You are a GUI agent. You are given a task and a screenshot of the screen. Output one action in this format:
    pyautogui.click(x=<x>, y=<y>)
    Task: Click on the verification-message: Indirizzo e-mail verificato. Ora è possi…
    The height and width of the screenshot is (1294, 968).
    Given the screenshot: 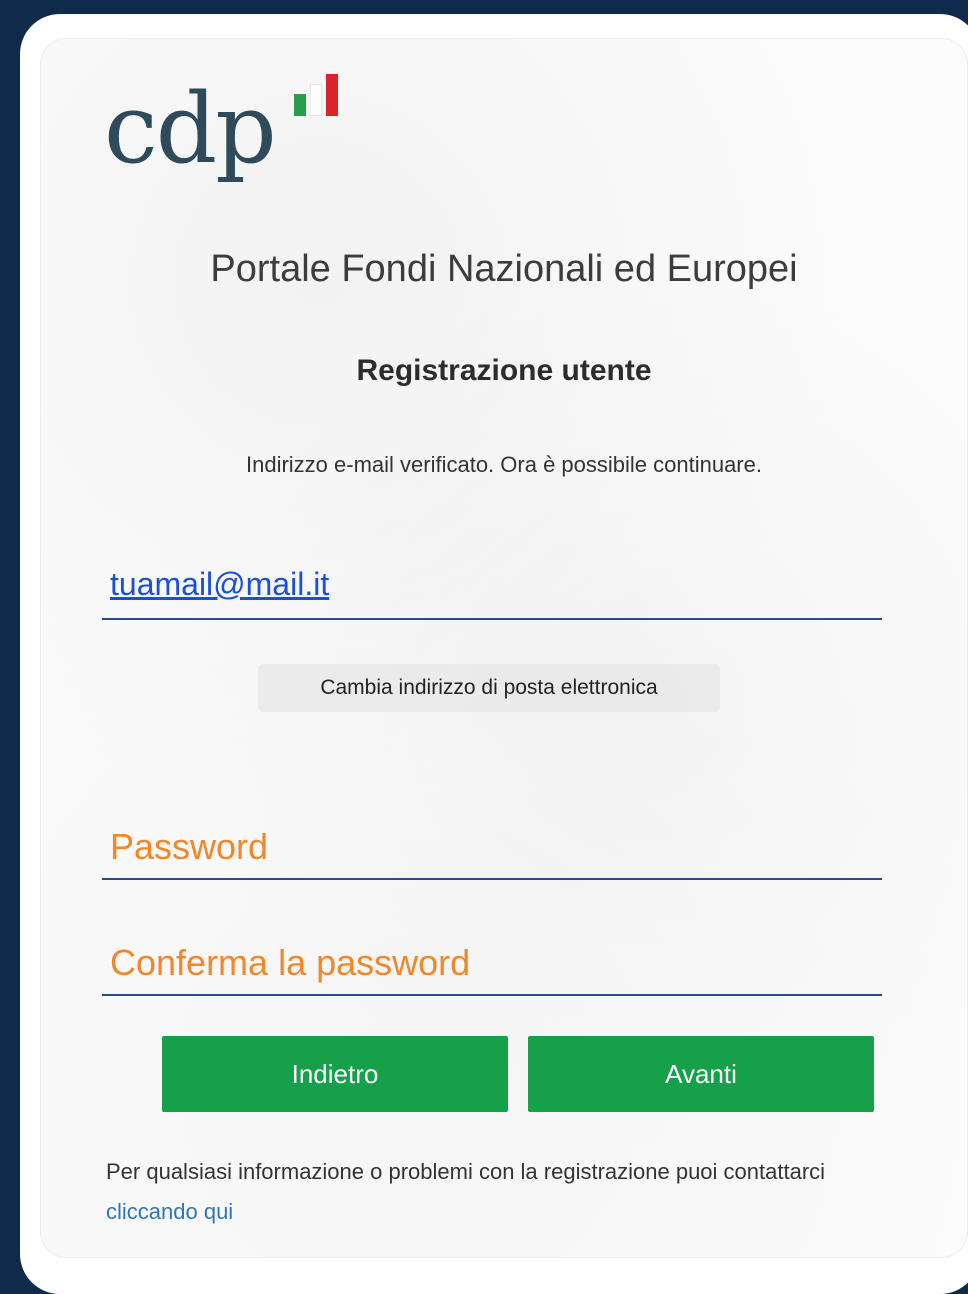 What is the action you would take?
    pyautogui.click(x=503, y=464)
    